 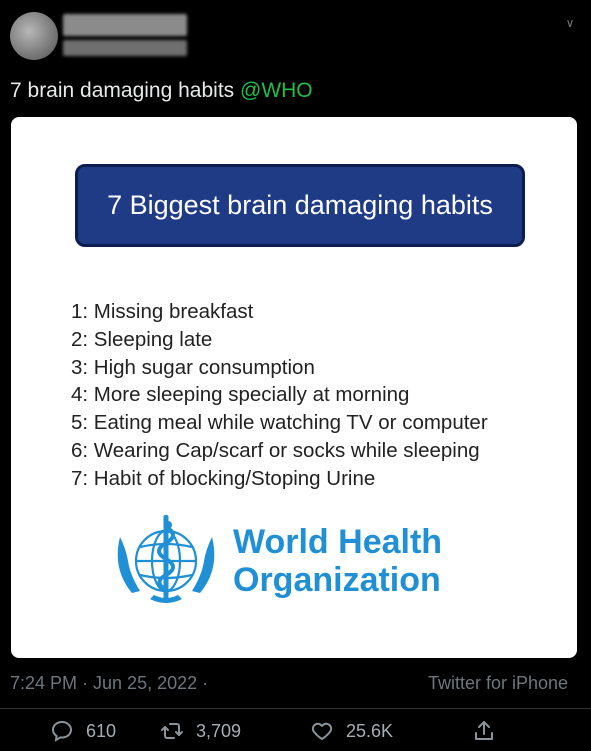 I want to click on who-wordmark: World Health Organization, so click(x=337, y=561).